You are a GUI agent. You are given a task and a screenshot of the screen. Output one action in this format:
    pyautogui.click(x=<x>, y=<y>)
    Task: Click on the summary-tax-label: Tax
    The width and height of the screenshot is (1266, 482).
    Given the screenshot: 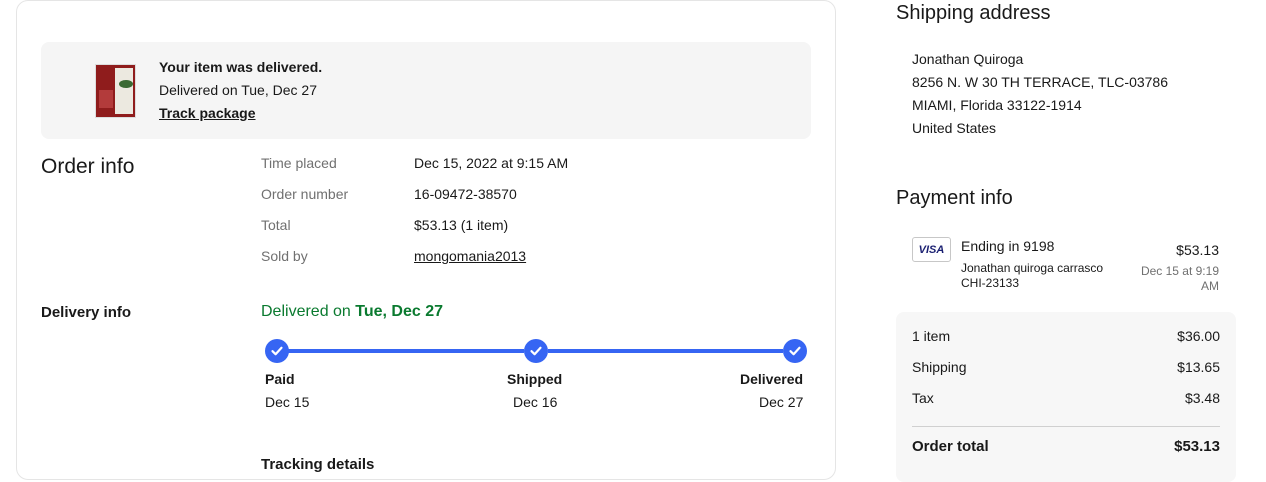 What is the action you would take?
    pyautogui.click(x=923, y=398)
    